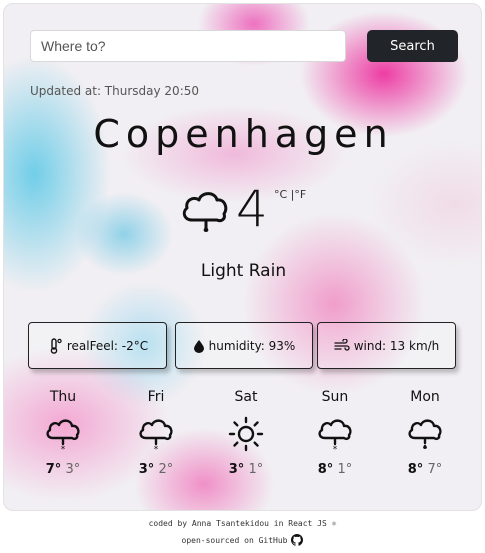 The height and width of the screenshot is (553, 485). I want to click on humidity-label: humidity: 93%, so click(252, 345).